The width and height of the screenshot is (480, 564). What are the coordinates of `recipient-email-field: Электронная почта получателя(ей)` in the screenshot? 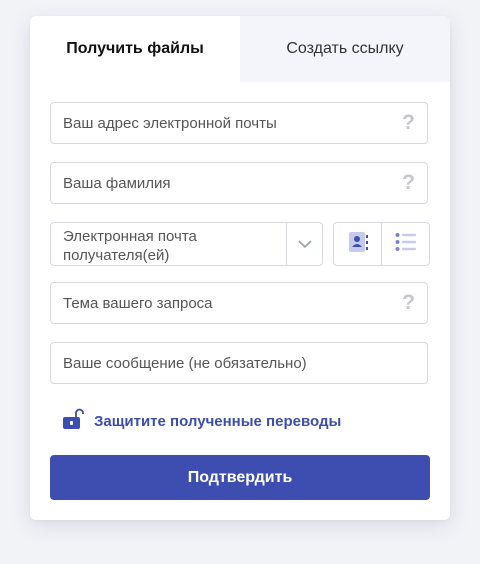 It's located at (186, 244).